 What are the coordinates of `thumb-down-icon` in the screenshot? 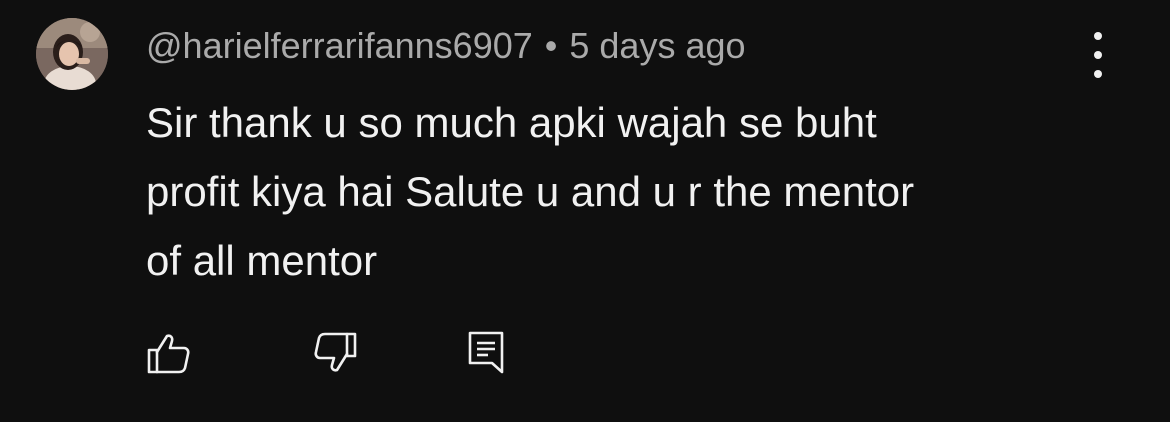 It's located at (335, 352).